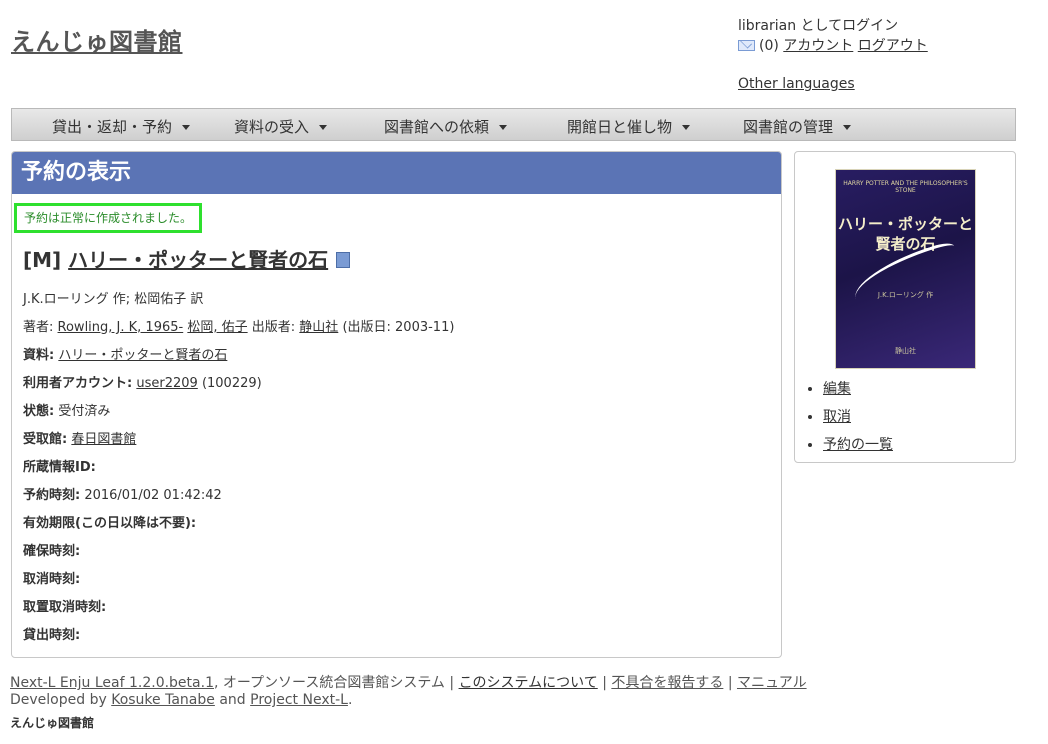 The height and width of the screenshot is (744, 1048). I want to click on login-box: librarian としてログイン (0) アカウント ログアウト, so click(833, 36).